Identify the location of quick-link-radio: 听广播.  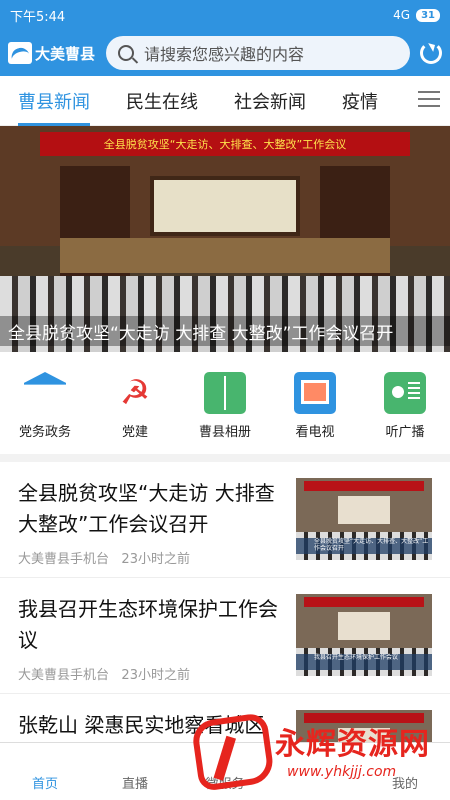
(405, 406).